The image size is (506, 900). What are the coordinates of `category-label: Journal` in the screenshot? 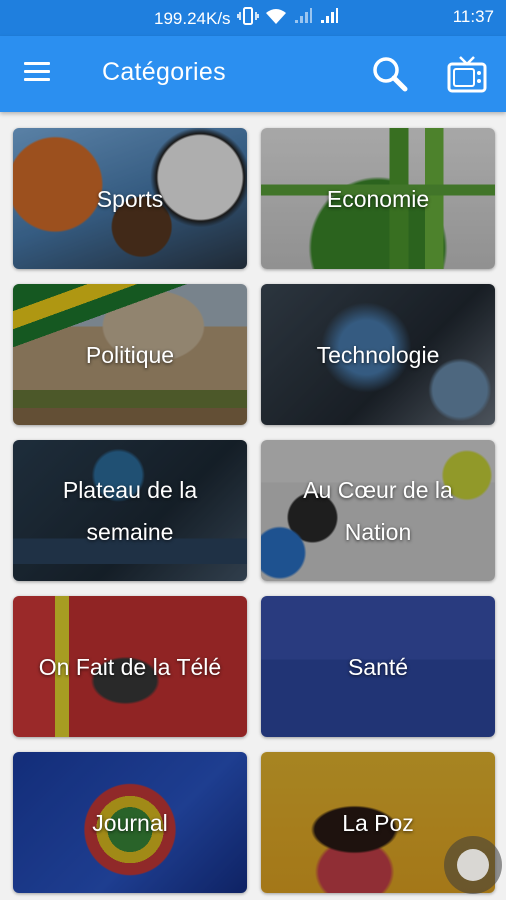 It's located at (130, 822).